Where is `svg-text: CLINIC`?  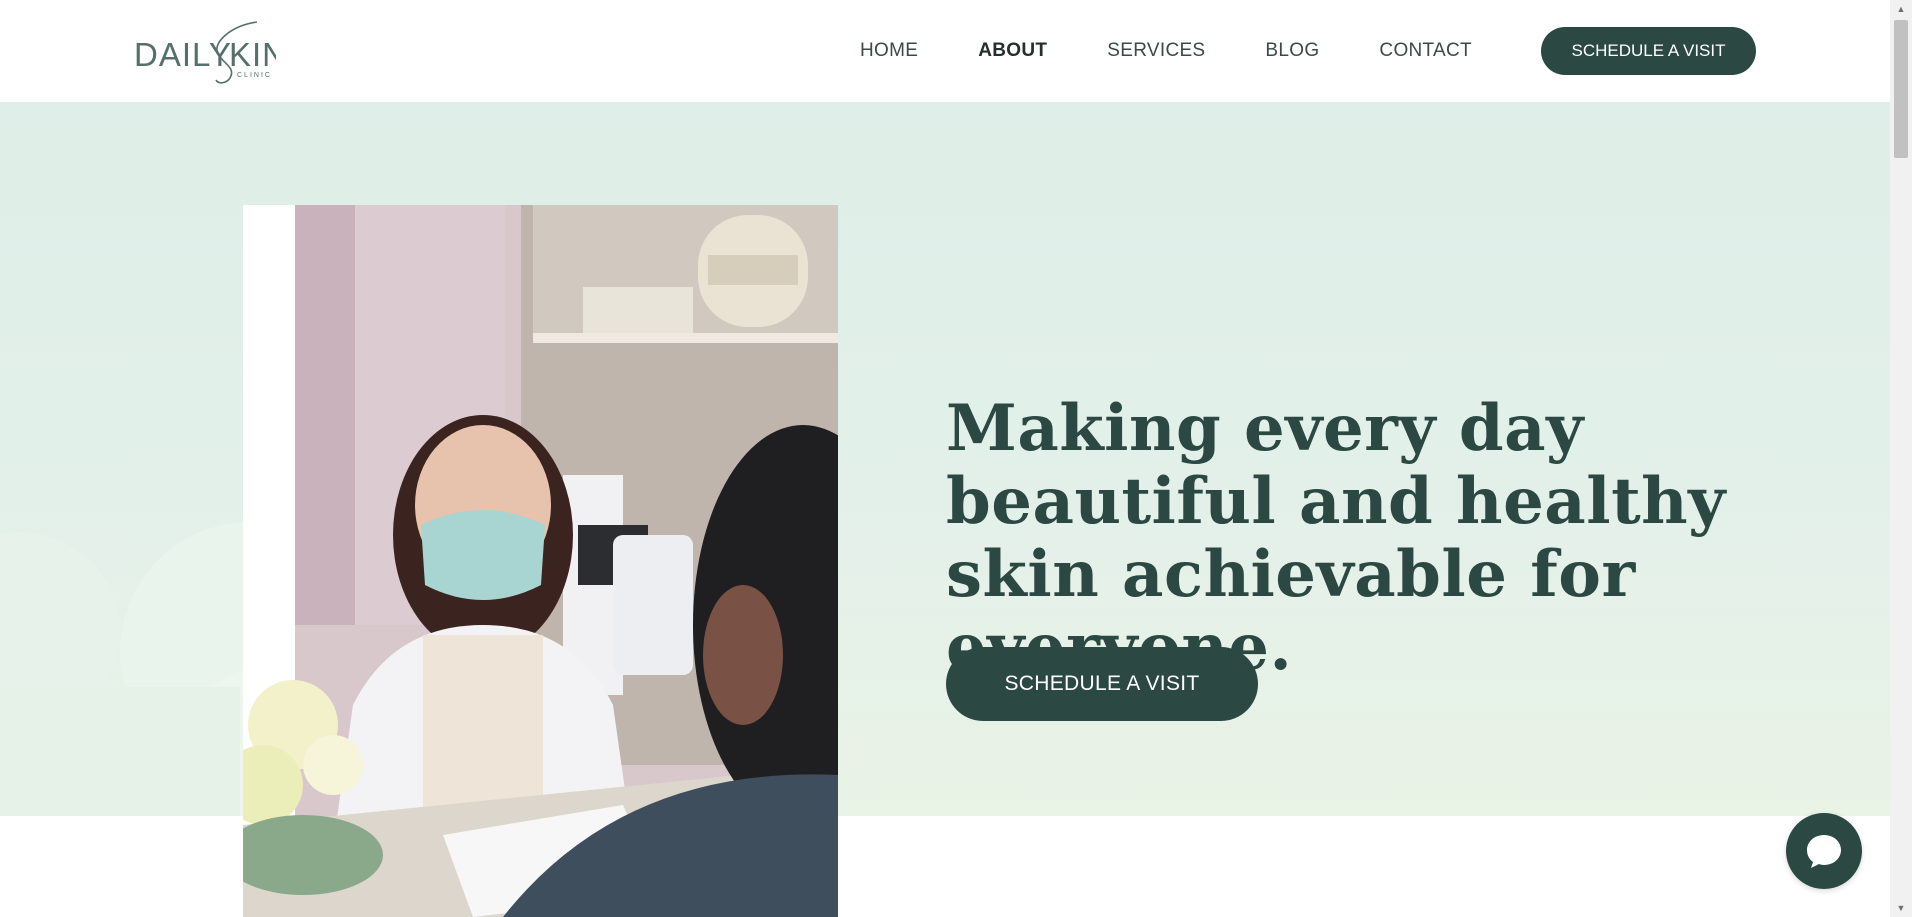
svg-text: CLINIC is located at coordinates (254, 75).